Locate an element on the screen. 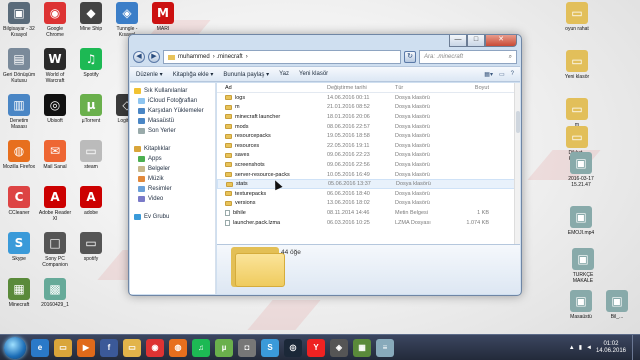 The width and height of the screenshot is (640, 360). taskbar-skype-icon: S is located at coordinates (270, 347).